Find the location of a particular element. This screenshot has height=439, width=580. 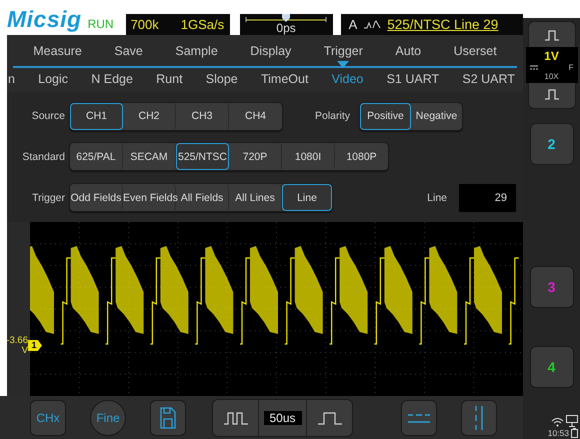

source-option: CH3 is located at coordinates (202, 116).